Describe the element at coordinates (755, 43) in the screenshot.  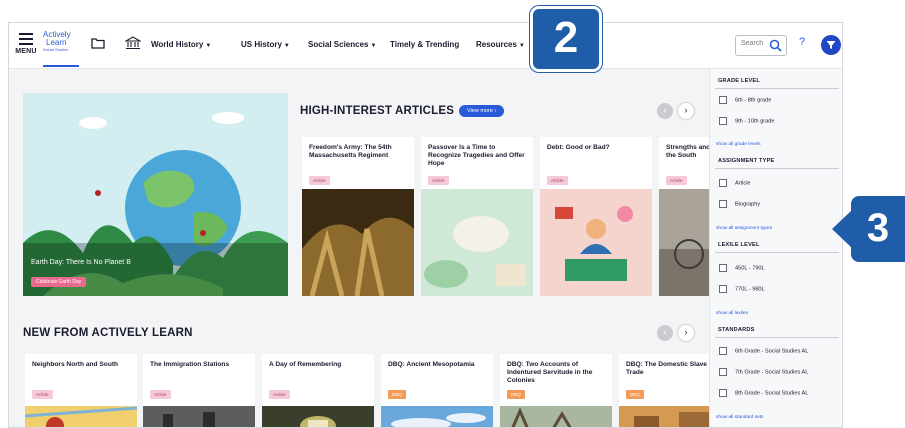
I see `search-input` at that location.